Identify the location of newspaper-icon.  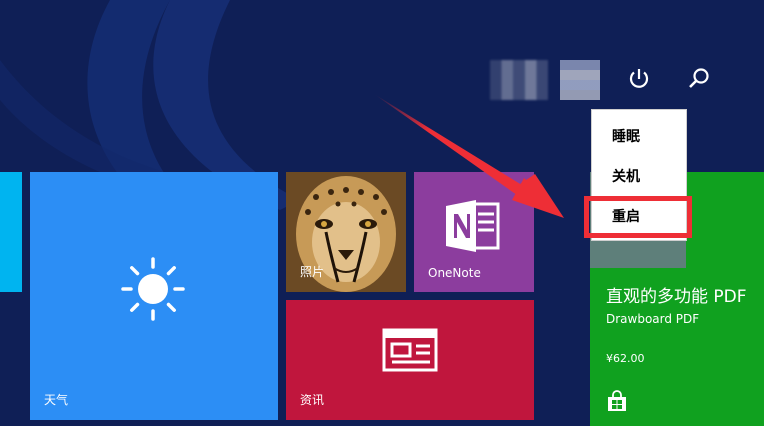
(410, 350).